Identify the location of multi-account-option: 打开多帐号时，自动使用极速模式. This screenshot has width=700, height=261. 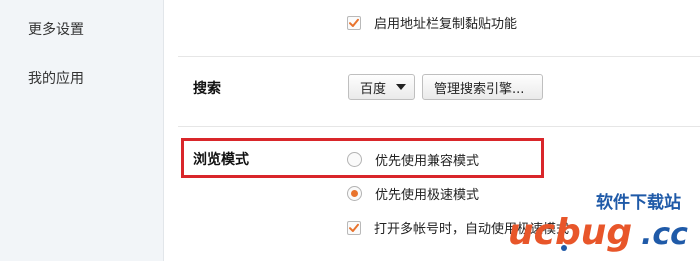
(458, 227).